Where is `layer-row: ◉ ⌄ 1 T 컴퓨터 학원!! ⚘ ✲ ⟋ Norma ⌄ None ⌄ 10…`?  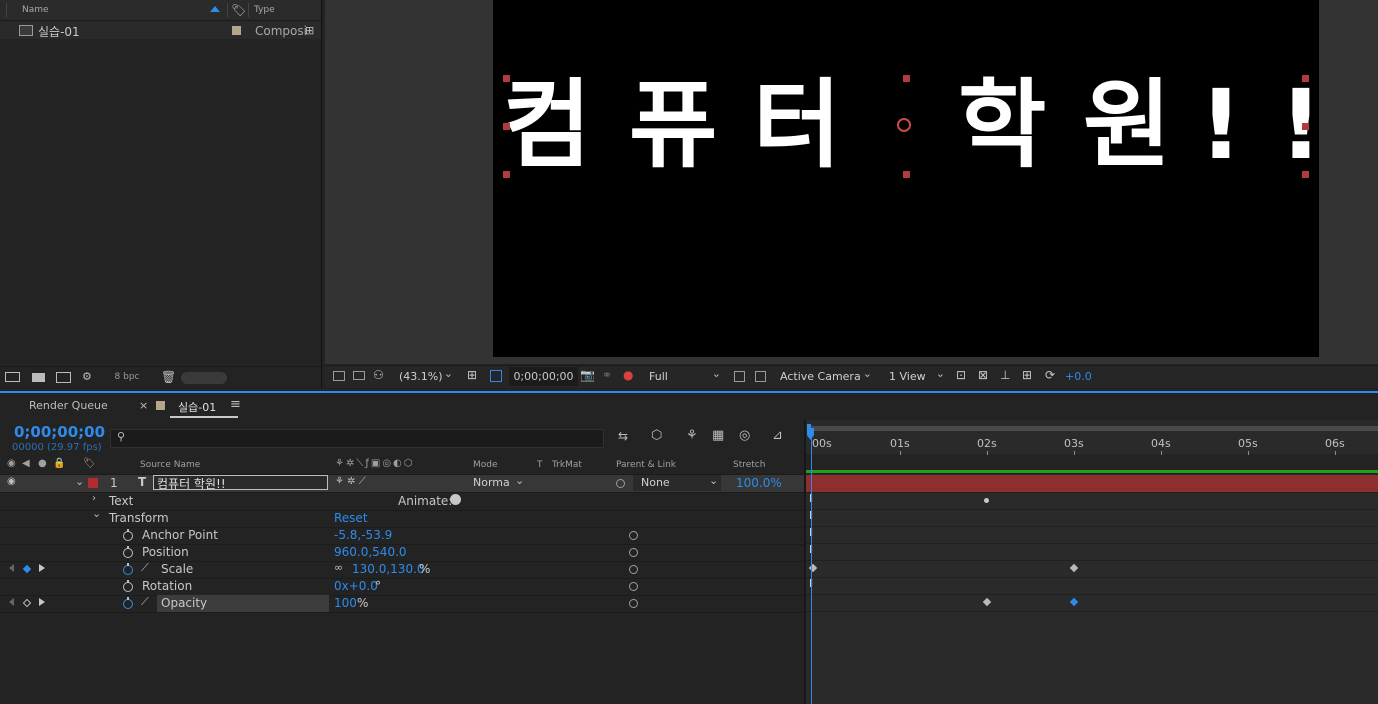
layer-row: ◉ ⌄ 1 T 컴퓨터 학원!! ⚘ ✲ ⟋ Norma ⌄ None ⌄ 10… is located at coordinates (403, 483).